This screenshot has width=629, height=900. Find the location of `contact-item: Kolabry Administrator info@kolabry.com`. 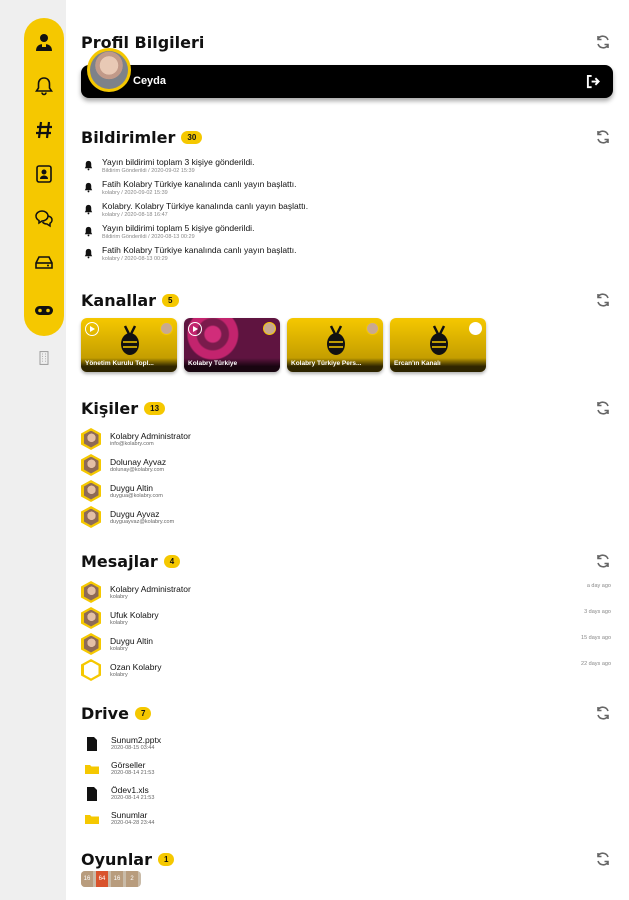

contact-item: Kolabry Administrator info@kolabry.com is located at coordinates (346, 439).